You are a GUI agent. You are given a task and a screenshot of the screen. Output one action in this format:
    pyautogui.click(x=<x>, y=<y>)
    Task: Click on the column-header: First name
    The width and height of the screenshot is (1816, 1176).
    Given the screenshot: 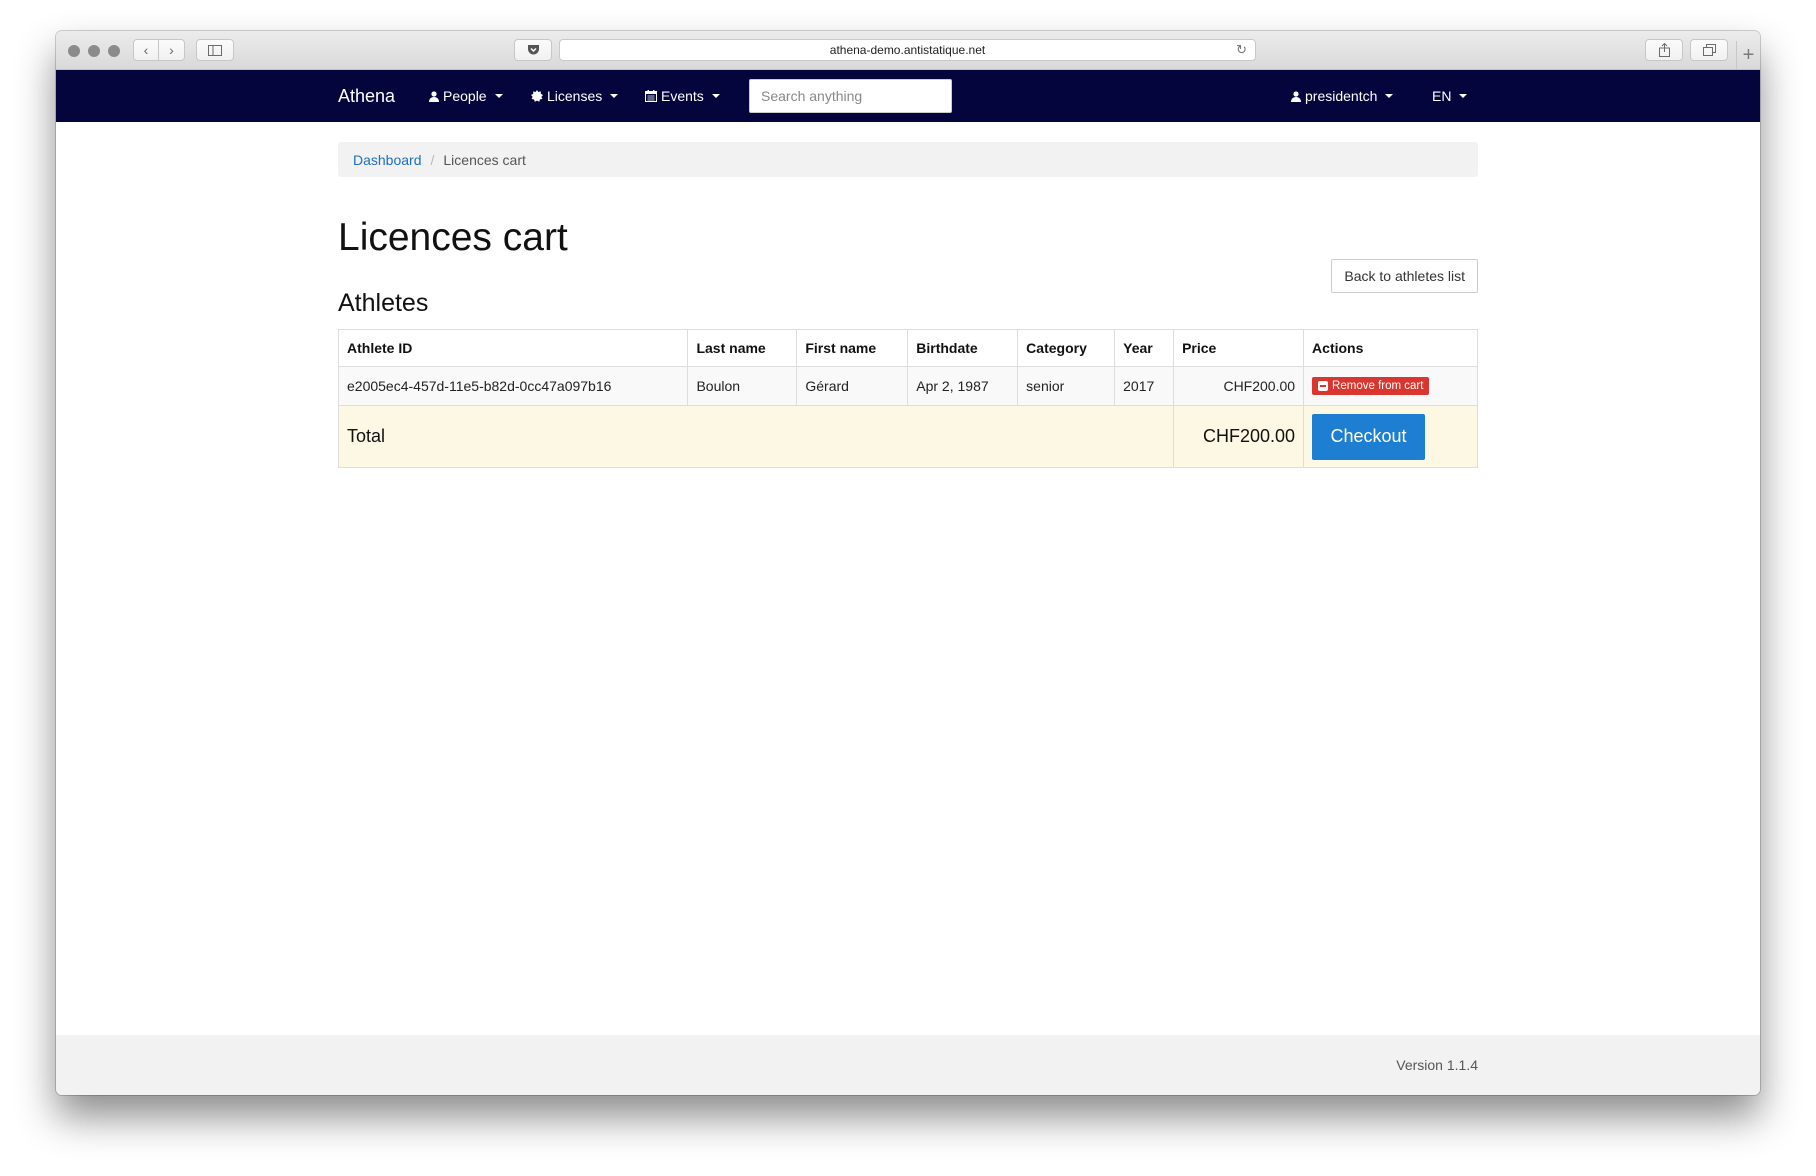 What is the action you would take?
    pyautogui.click(x=852, y=348)
    